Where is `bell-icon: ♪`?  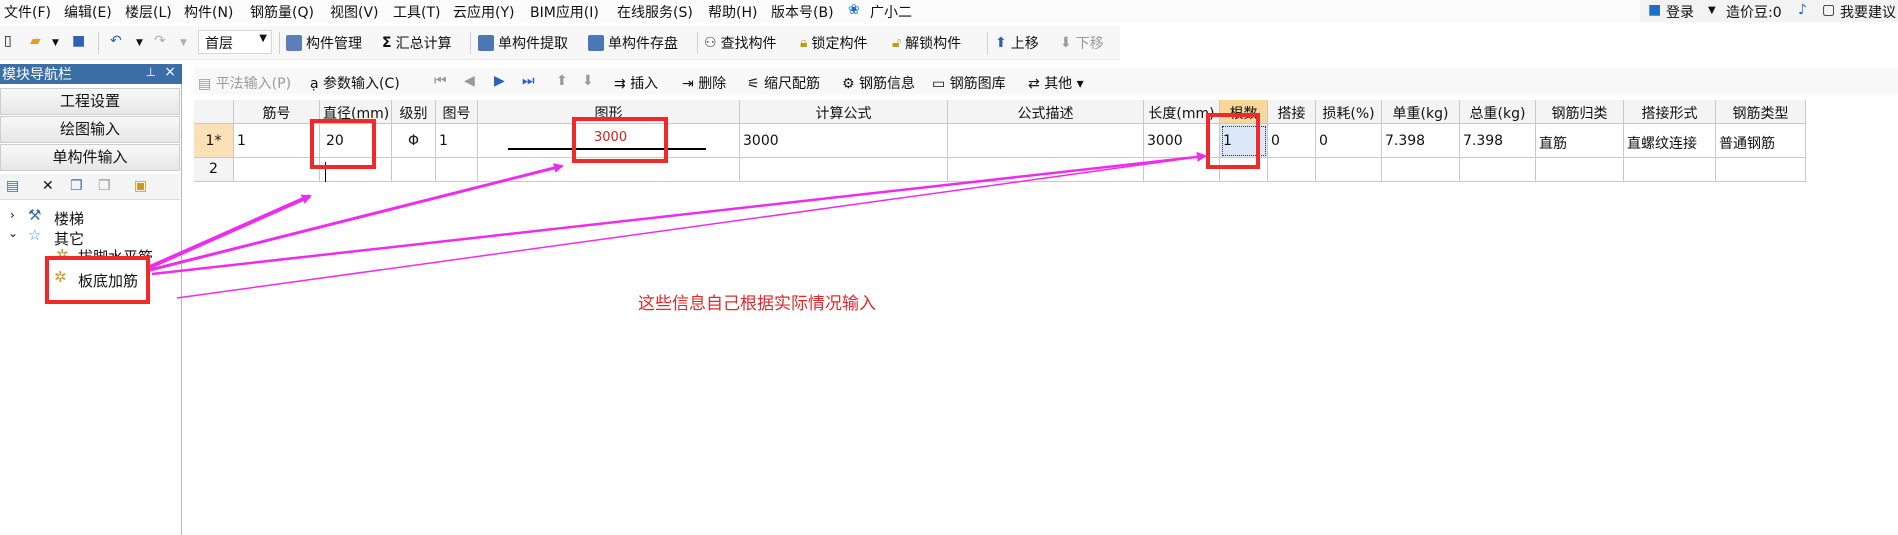
bell-icon: ♪ is located at coordinates (1802, 10).